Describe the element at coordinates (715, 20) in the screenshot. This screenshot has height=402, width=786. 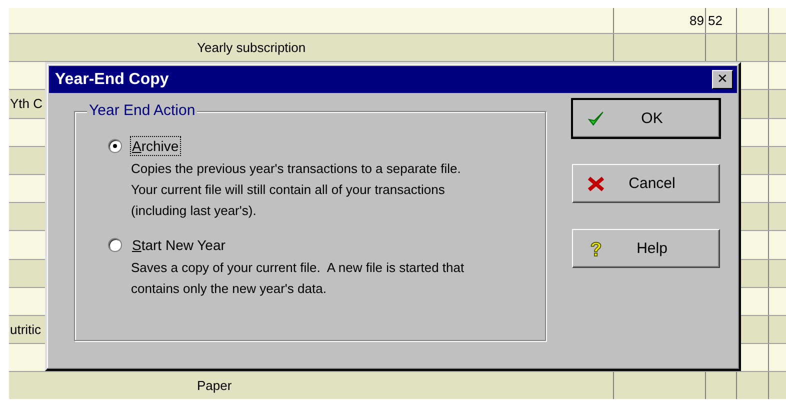
I see `table-cell: 52` at that location.